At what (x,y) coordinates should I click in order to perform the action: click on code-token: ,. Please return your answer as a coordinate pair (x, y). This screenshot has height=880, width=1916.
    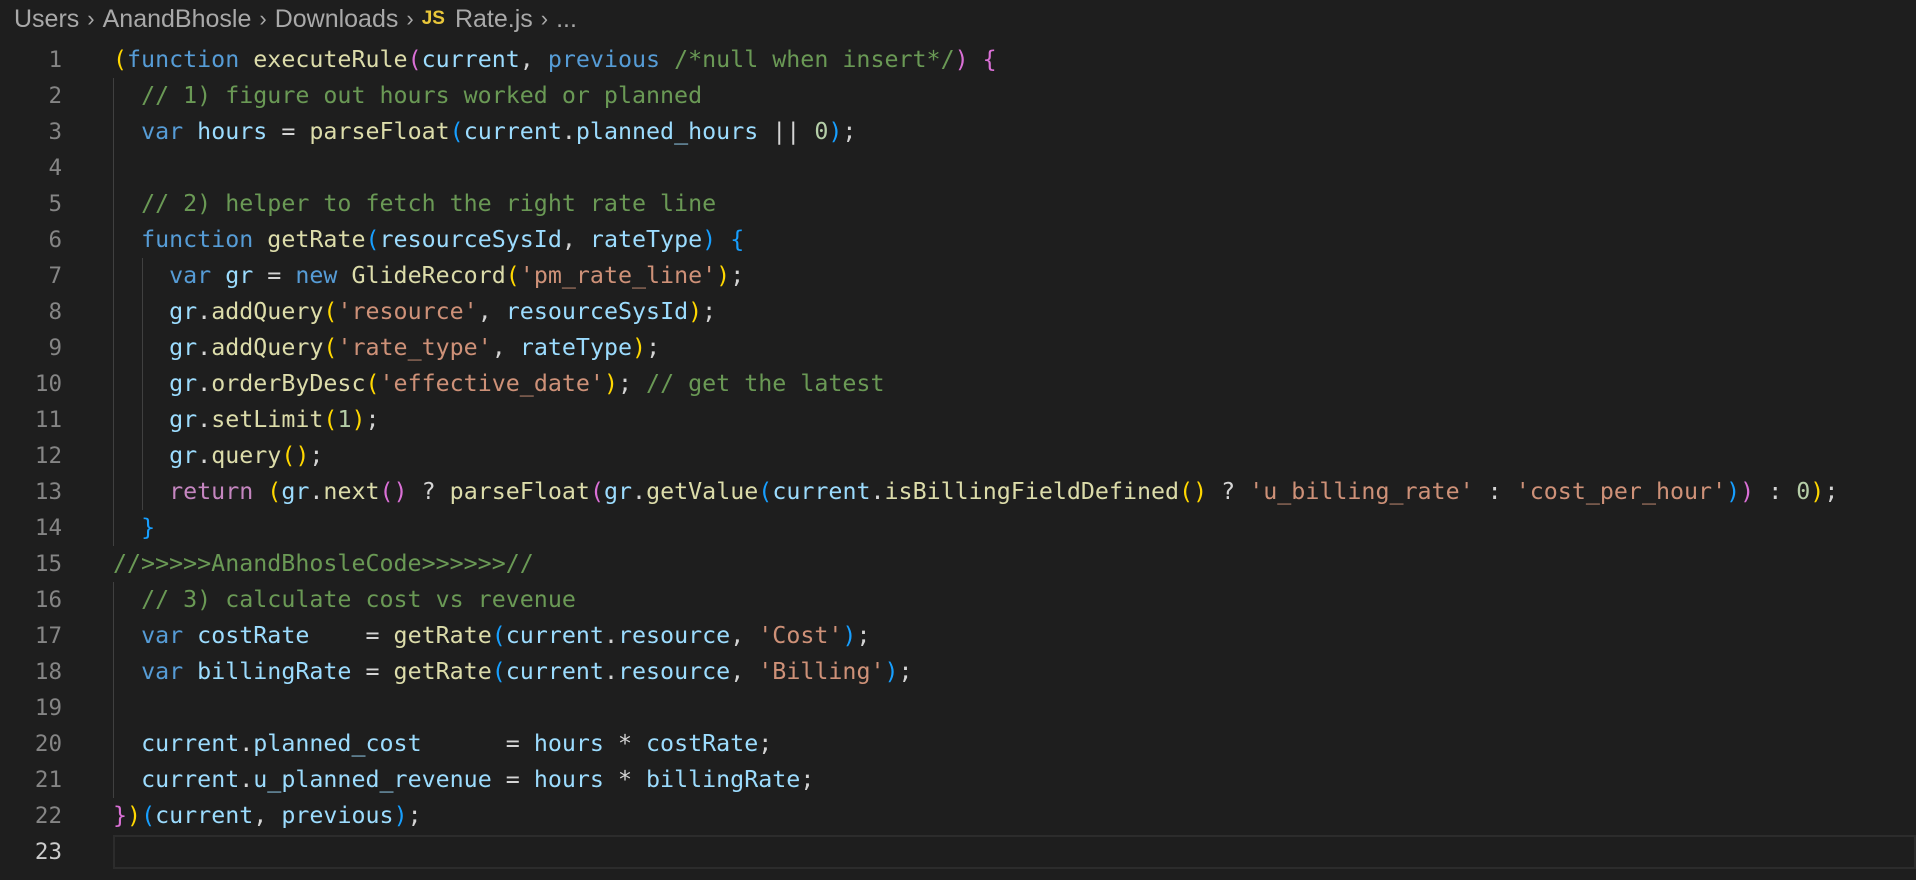
    Looking at the image, I should click on (491, 311).